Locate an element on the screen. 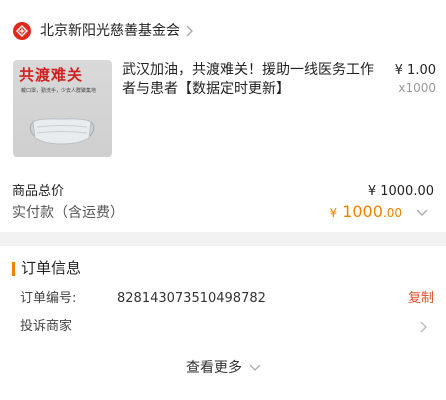 This screenshot has height=400, width=446. order-number-label: 订单编号: is located at coordinates (48, 298).